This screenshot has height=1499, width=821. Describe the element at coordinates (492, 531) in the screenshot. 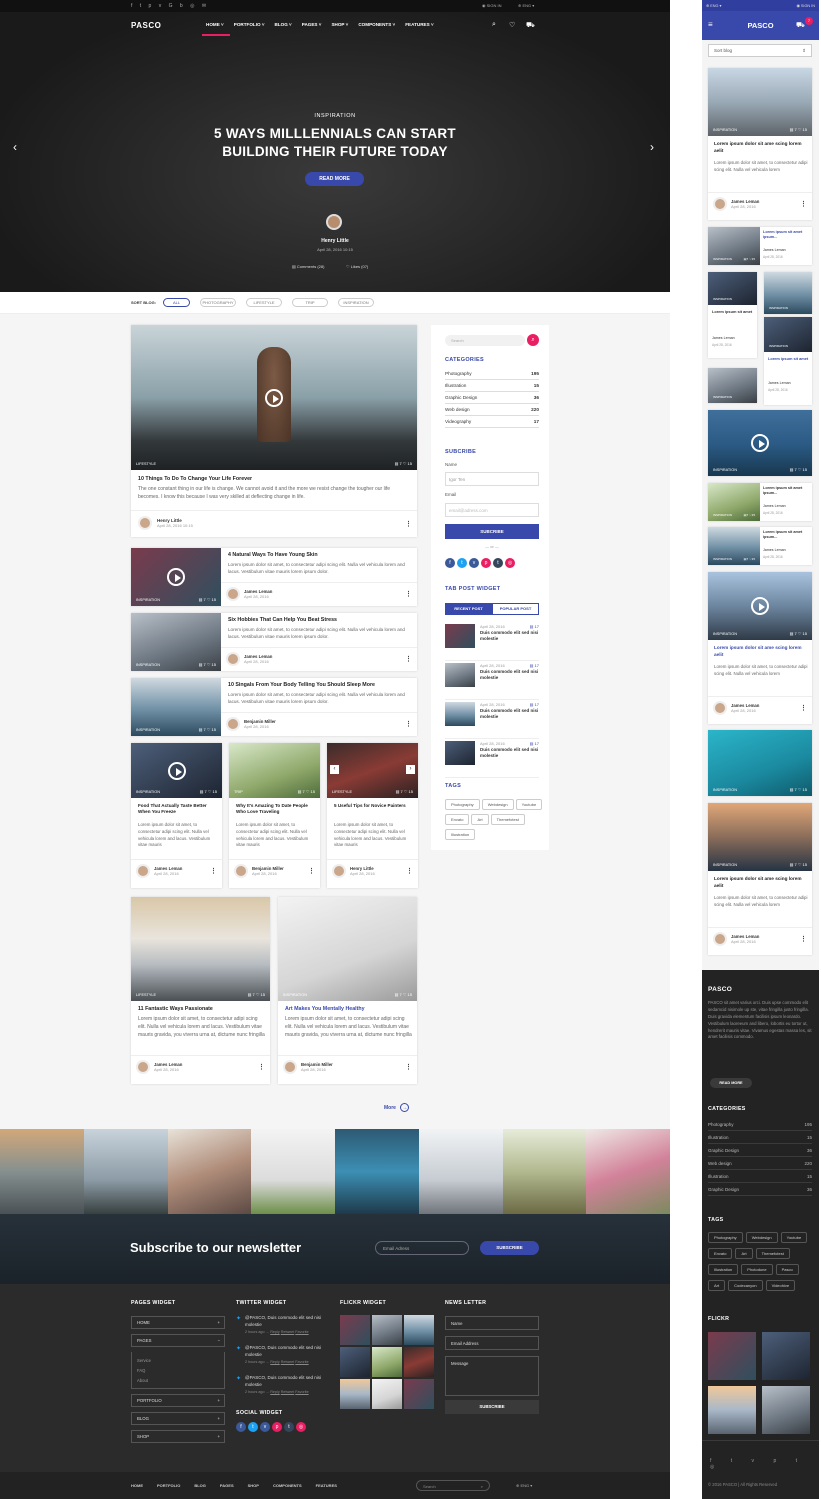

I see `subscribe-button: SUBCRIBE` at that location.